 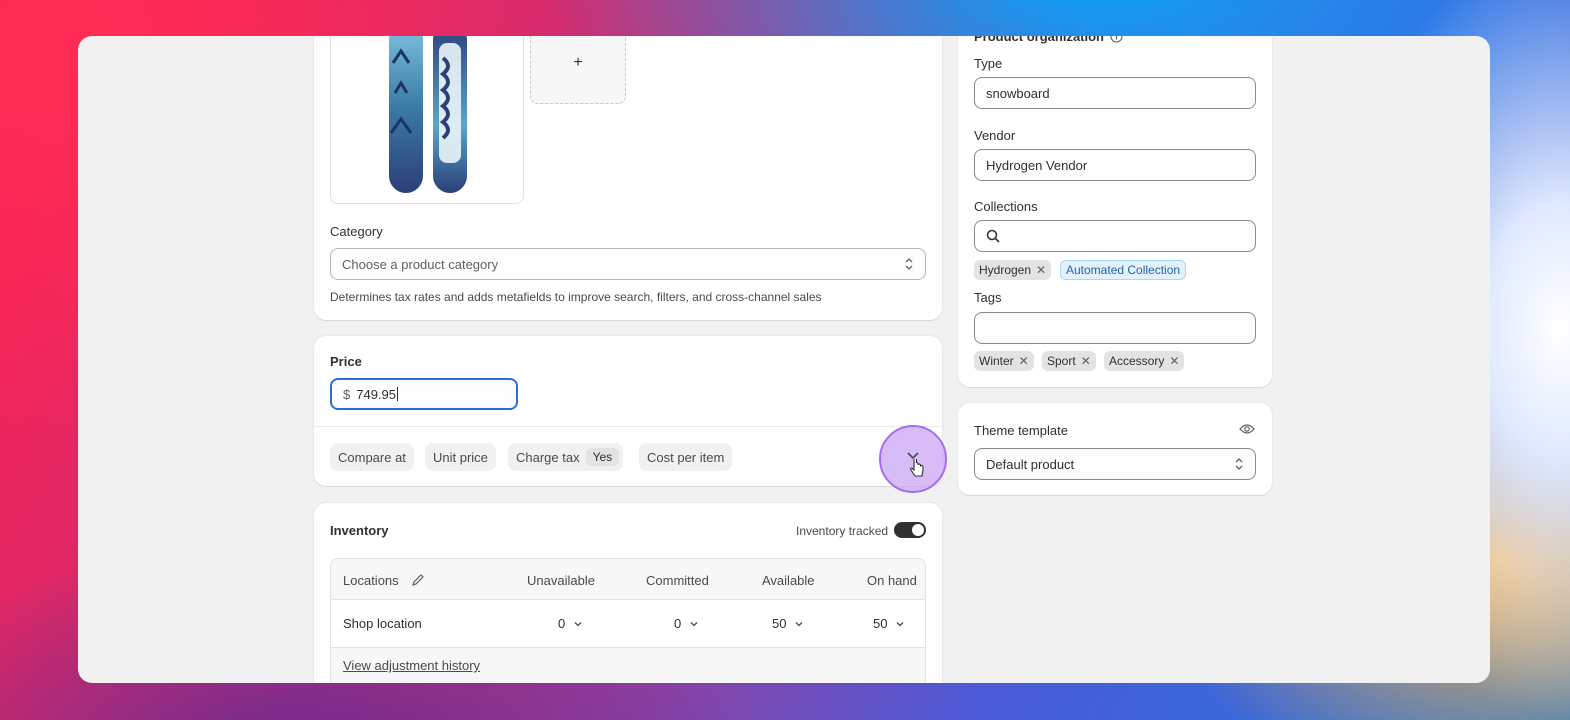 I want to click on theme-template-select: Default product, so click(x=1115, y=464).